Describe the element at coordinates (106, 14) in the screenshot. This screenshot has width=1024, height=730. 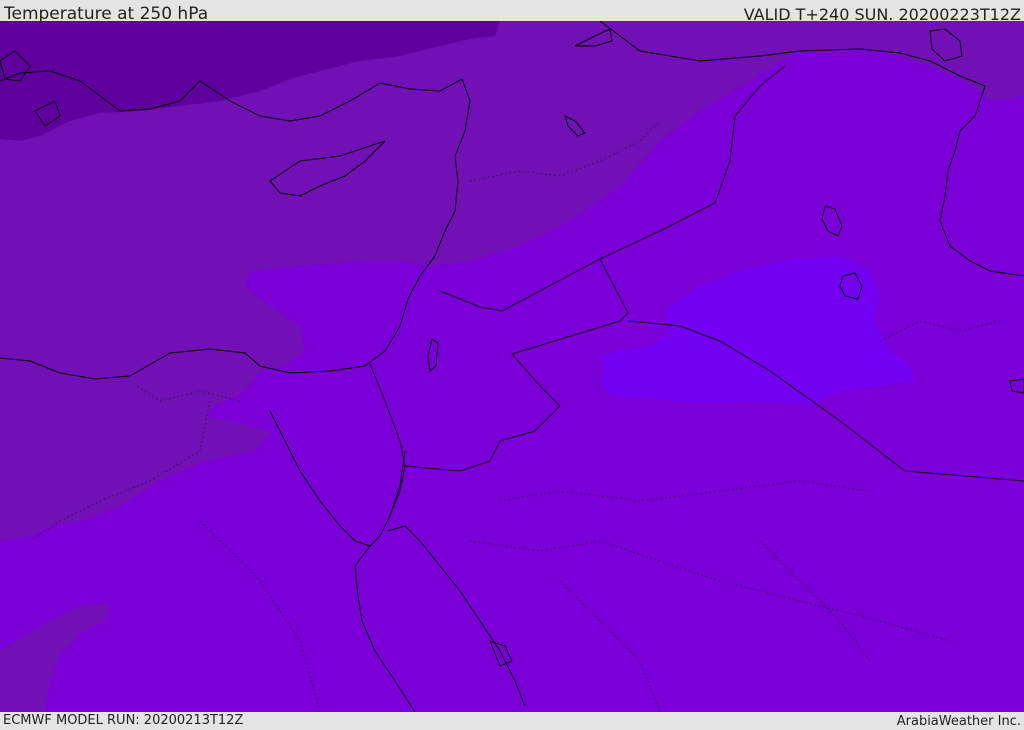
I see `map-title: Temperature at 250 hPa` at that location.